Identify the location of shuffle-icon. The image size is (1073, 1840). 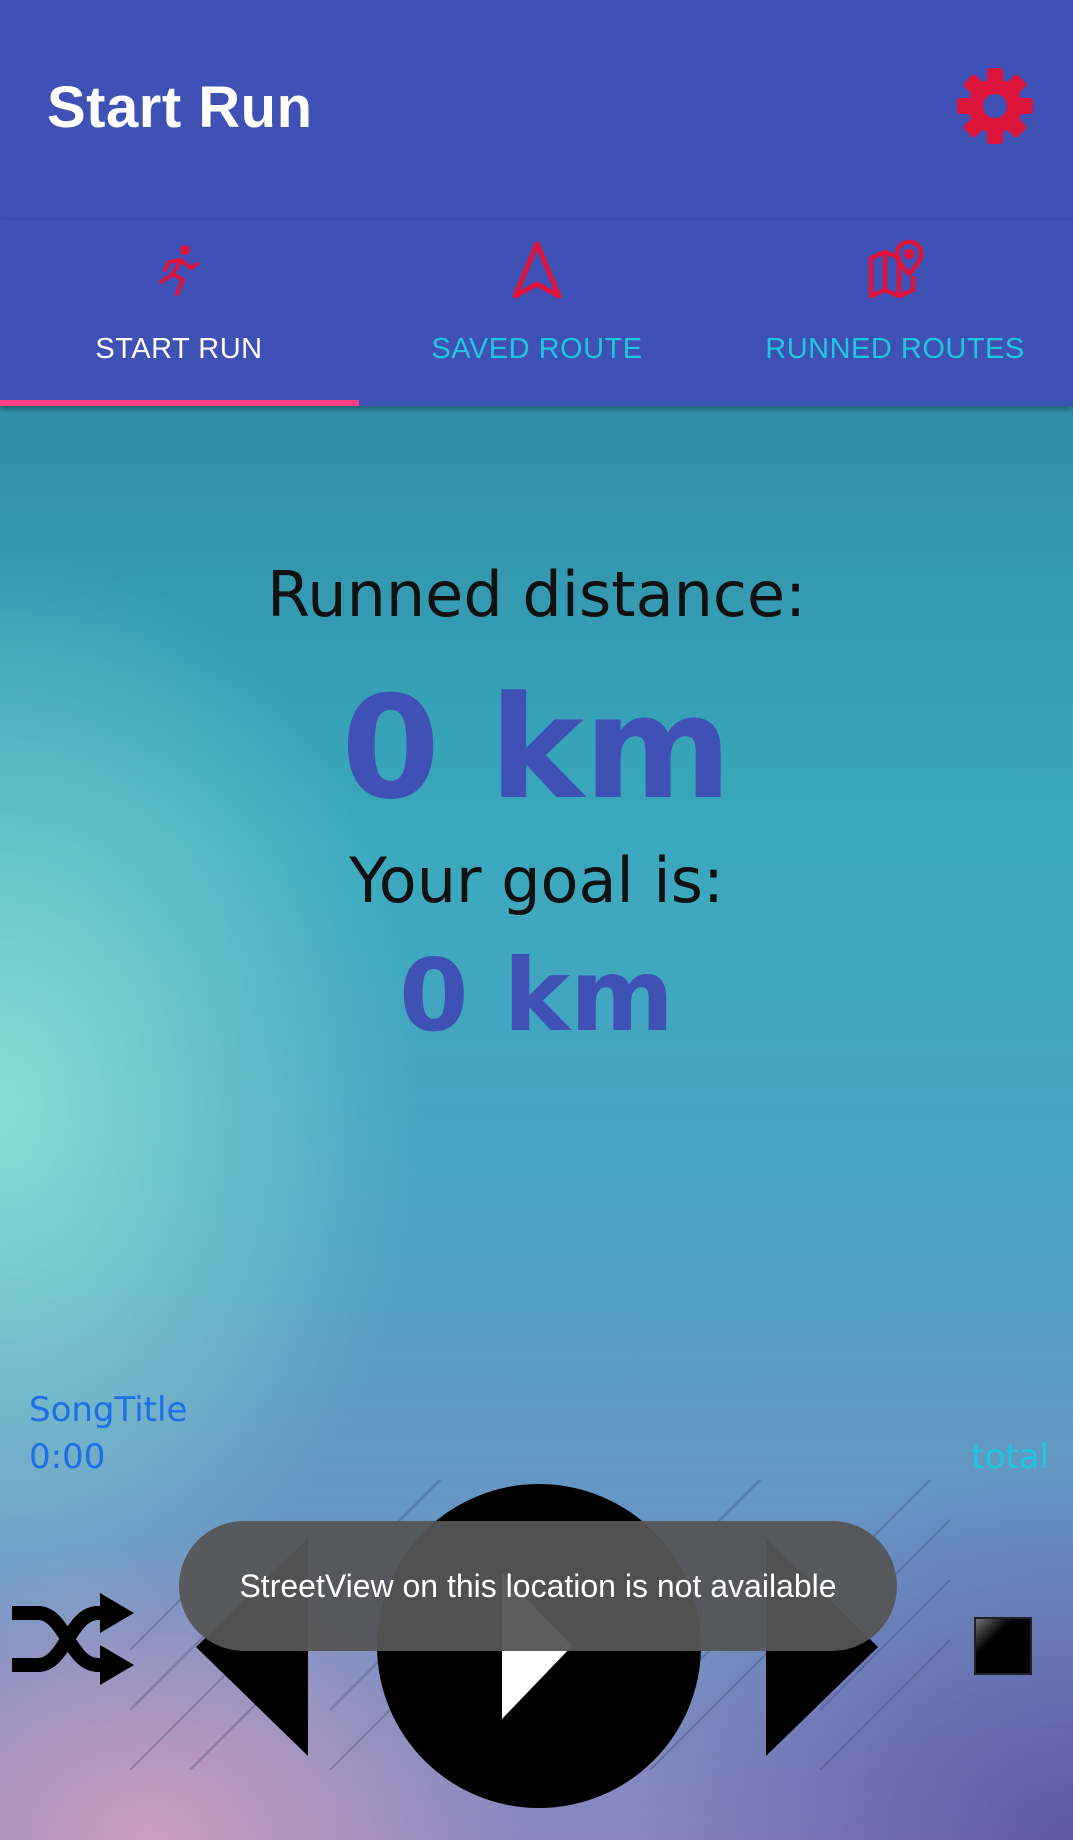
(73, 1639).